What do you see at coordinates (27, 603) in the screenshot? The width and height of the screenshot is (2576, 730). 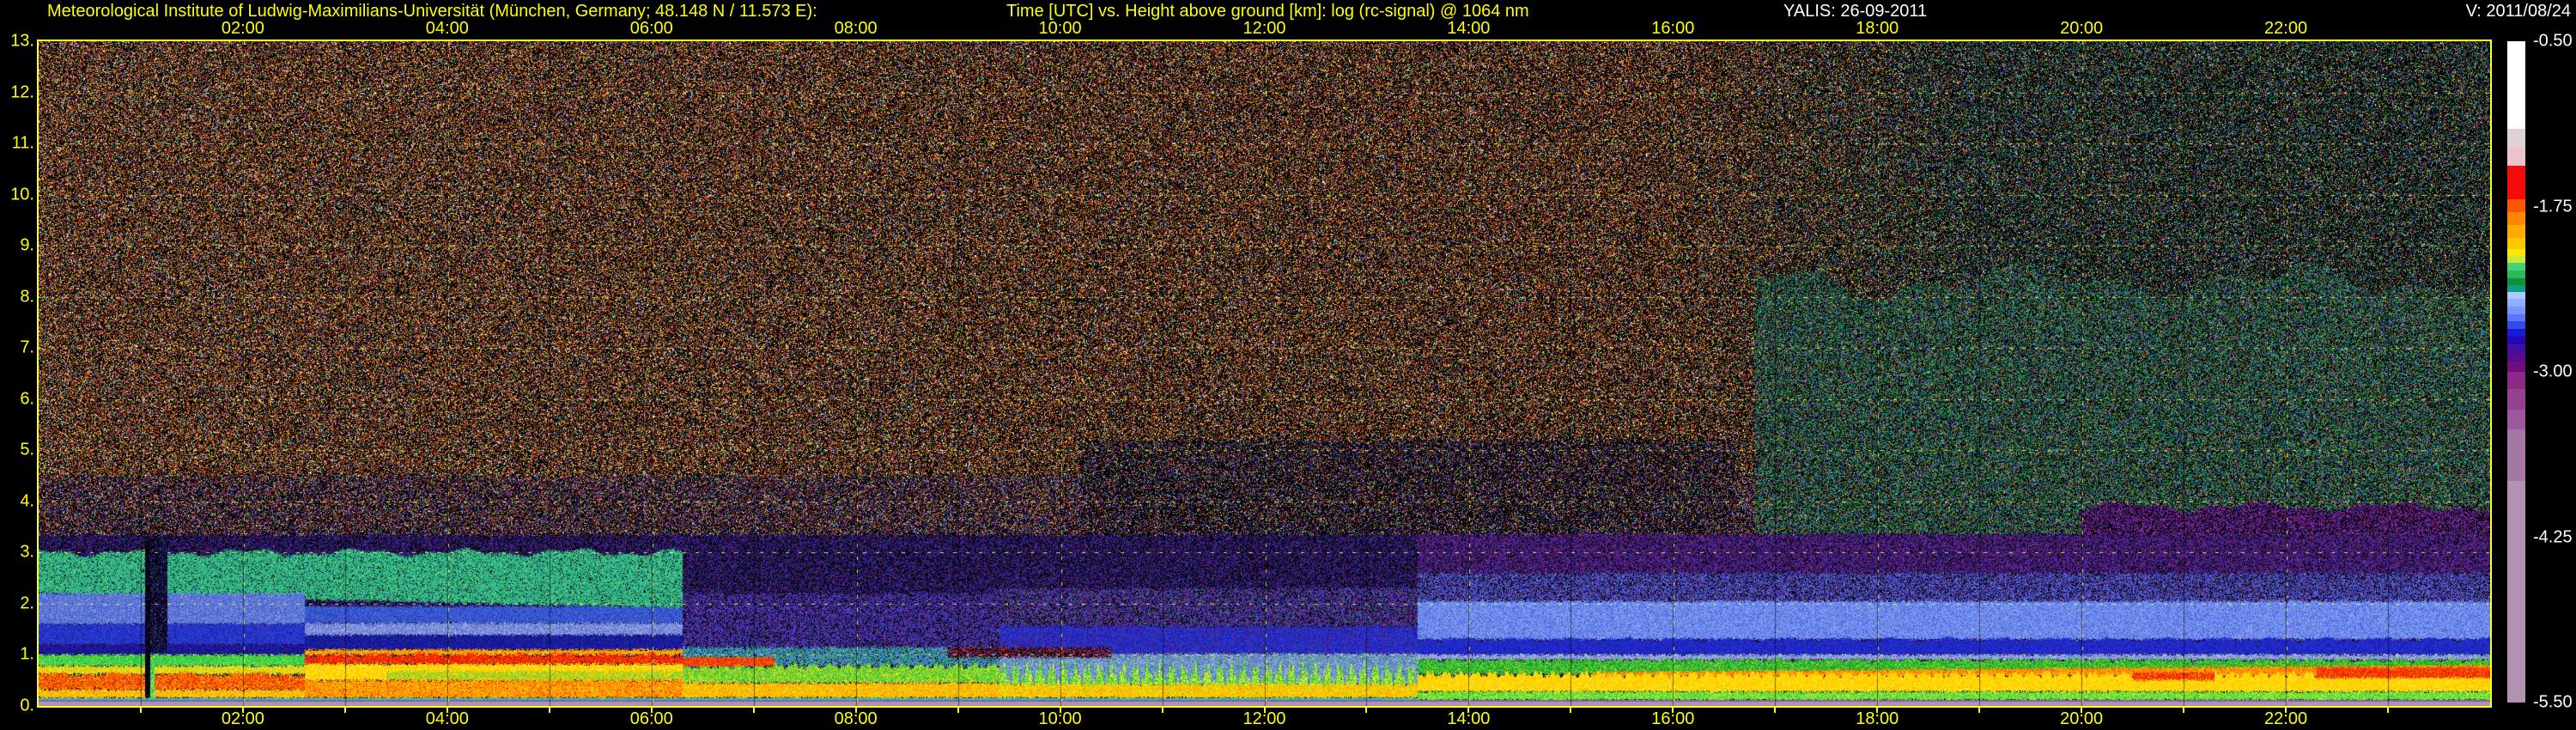 I see `y-tick-label: 2.` at bounding box center [27, 603].